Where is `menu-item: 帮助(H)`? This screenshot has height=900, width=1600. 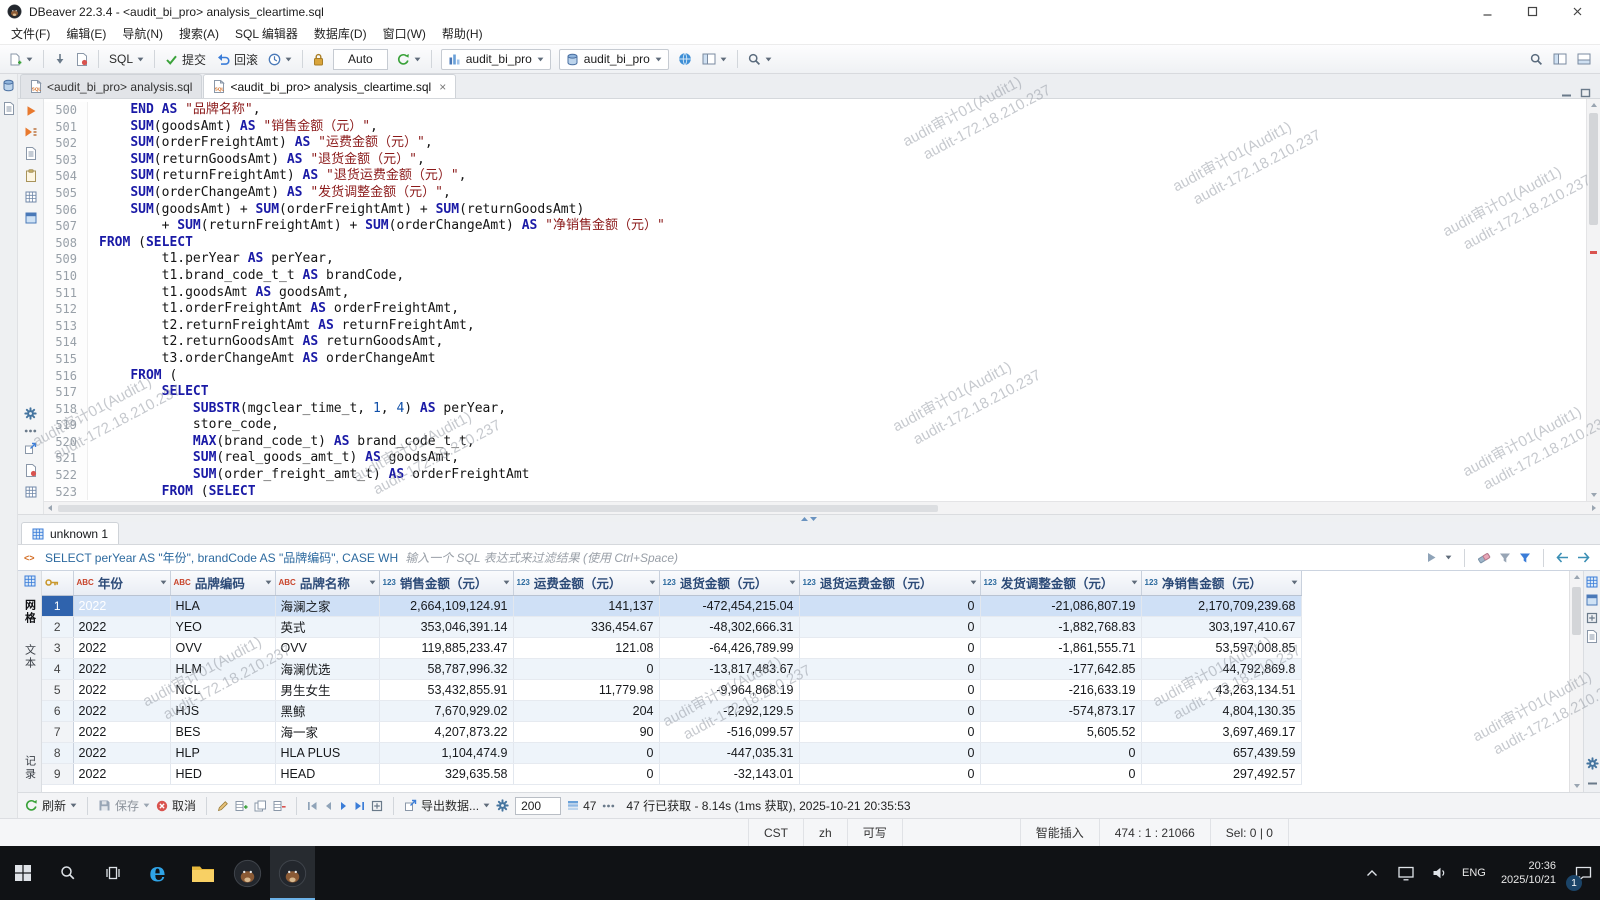
menu-item: 帮助(H) is located at coordinates (462, 33).